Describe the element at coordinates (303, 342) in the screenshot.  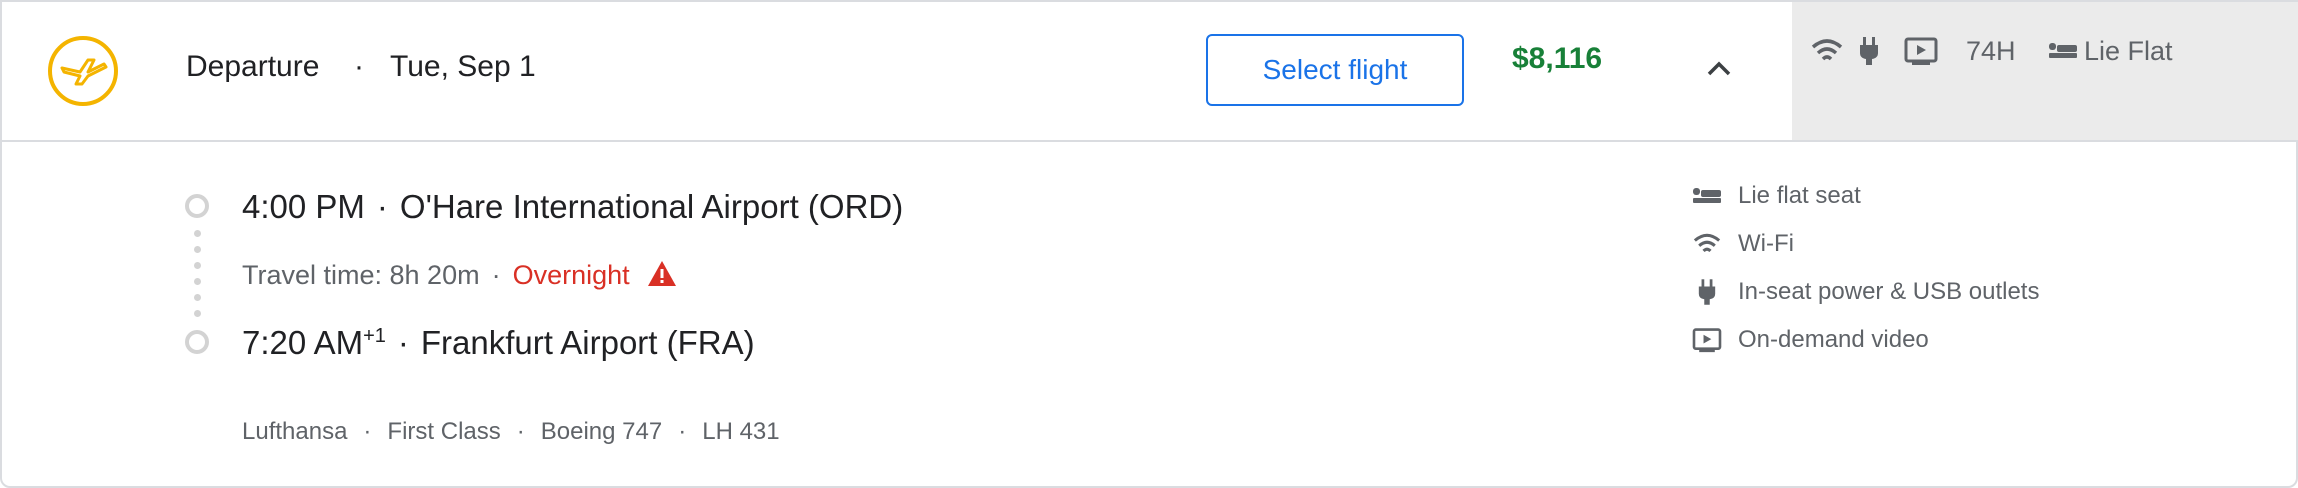
I see `arrival-time: 7:20 AM` at that location.